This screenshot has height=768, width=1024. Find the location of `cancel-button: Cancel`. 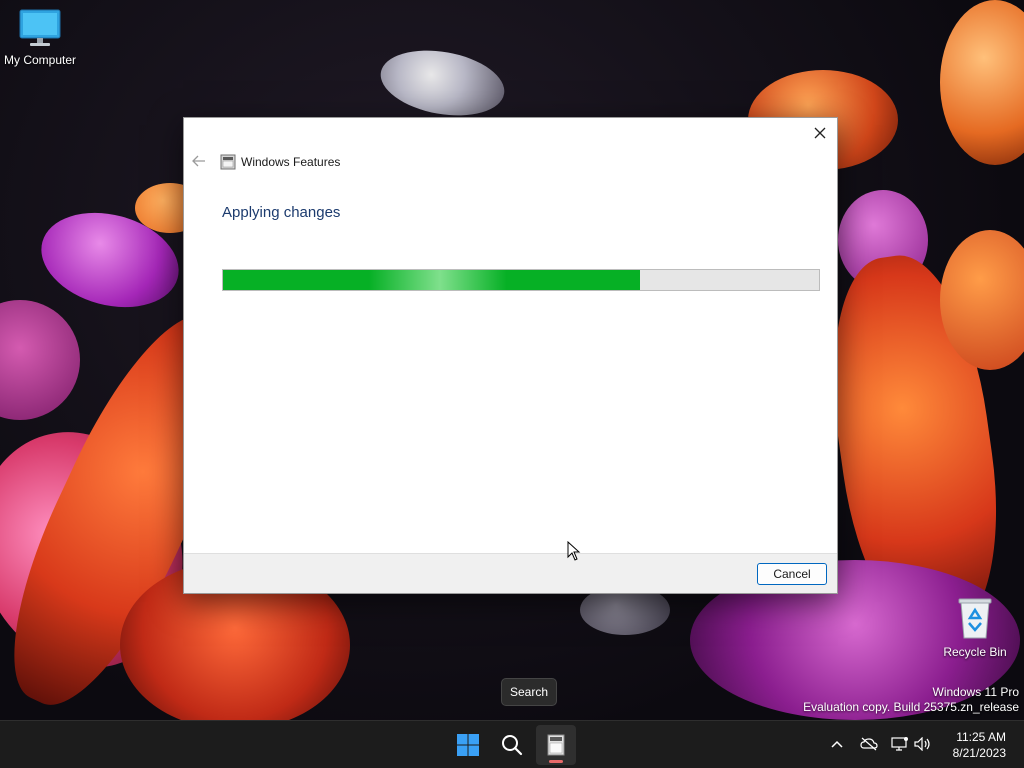

cancel-button: Cancel is located at coordinates (792, 574).